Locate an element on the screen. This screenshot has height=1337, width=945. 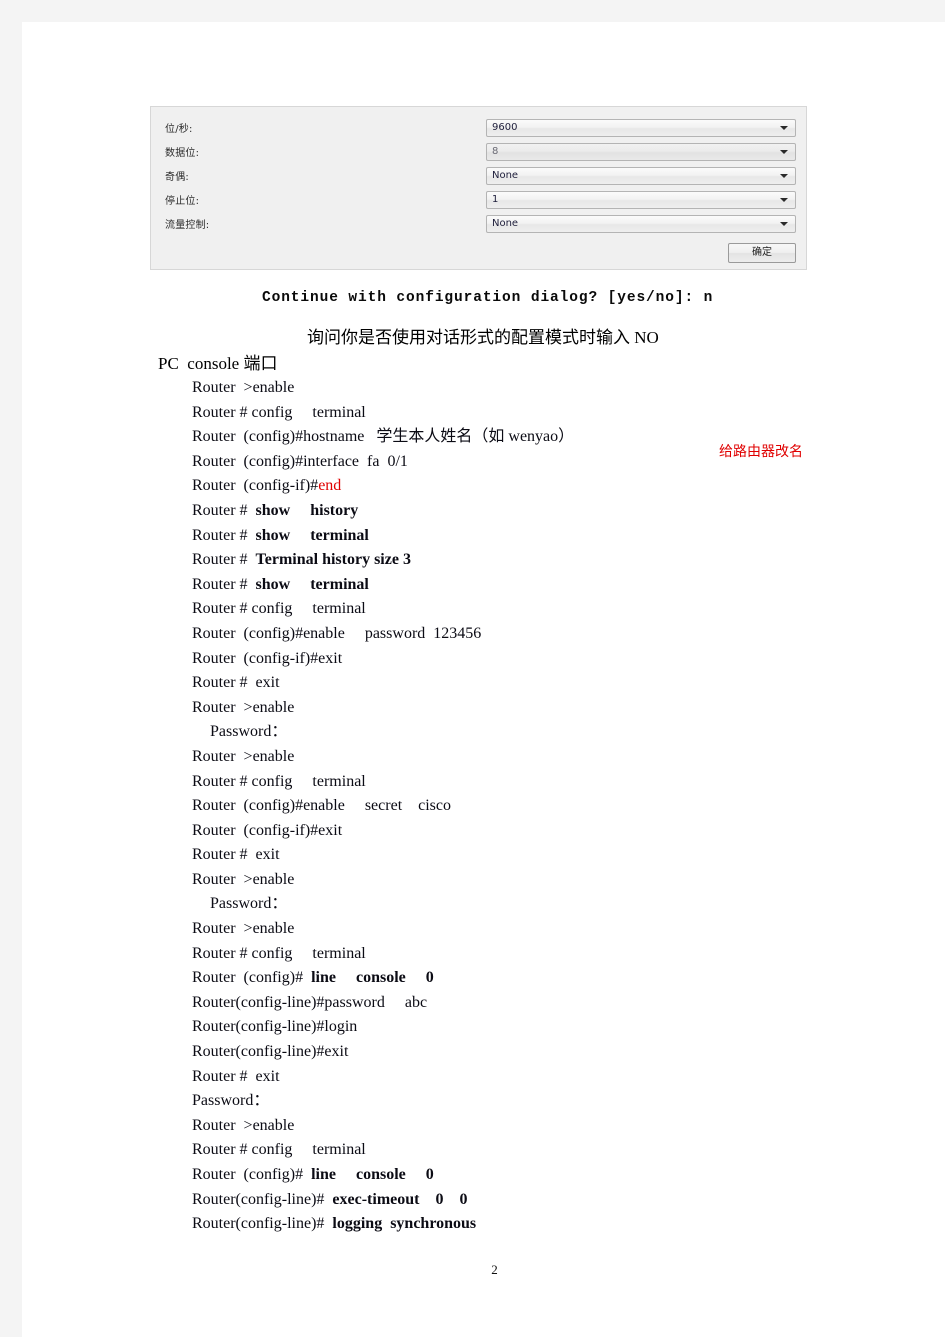
command-line: Router # show history is located at coordinates (483, 511).